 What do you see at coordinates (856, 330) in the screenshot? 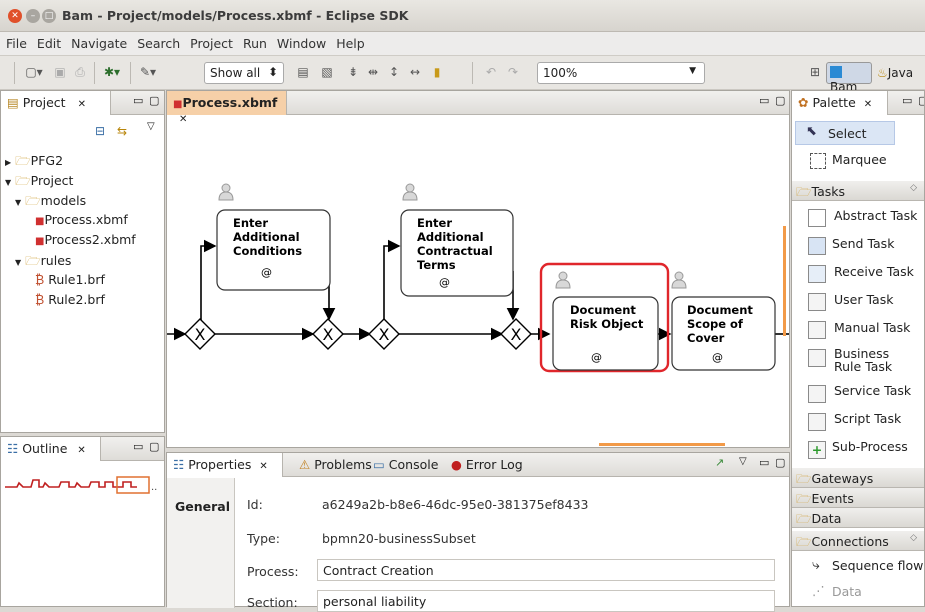
I see `palette-manual-task: Manual Task` at bounding box center [856, 330].